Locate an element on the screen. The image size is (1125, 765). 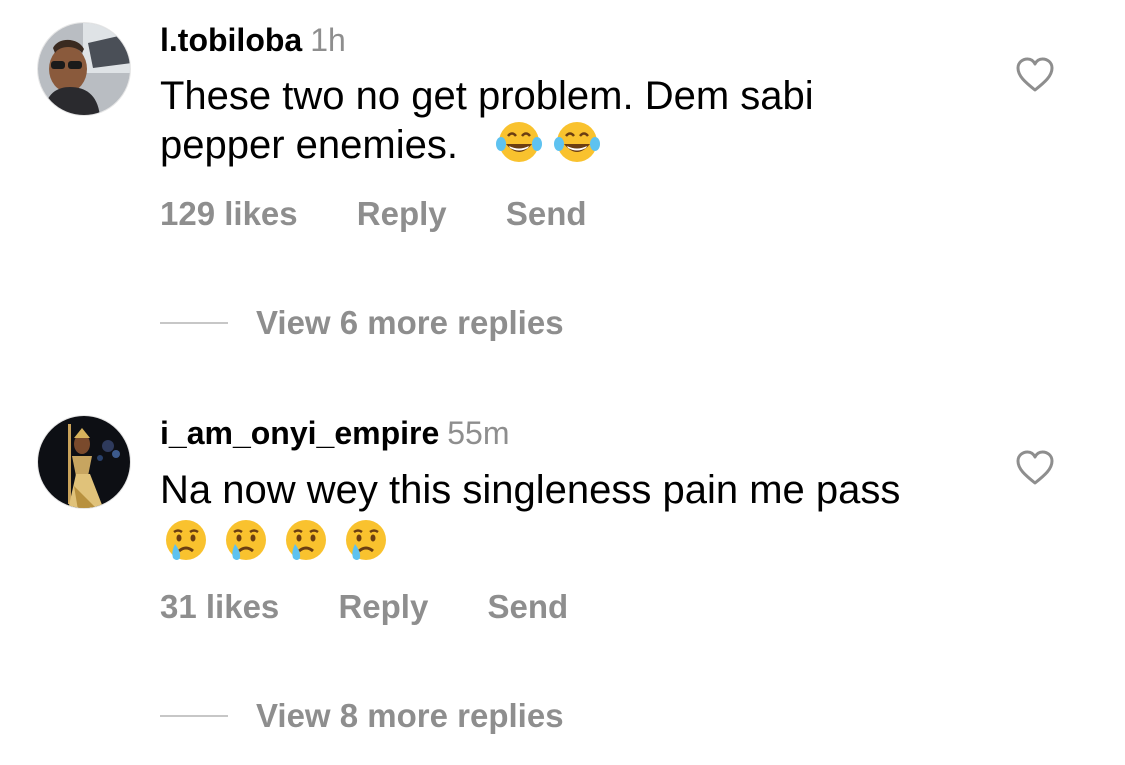
like-heart-icon is located at coordinates (1035, 468).